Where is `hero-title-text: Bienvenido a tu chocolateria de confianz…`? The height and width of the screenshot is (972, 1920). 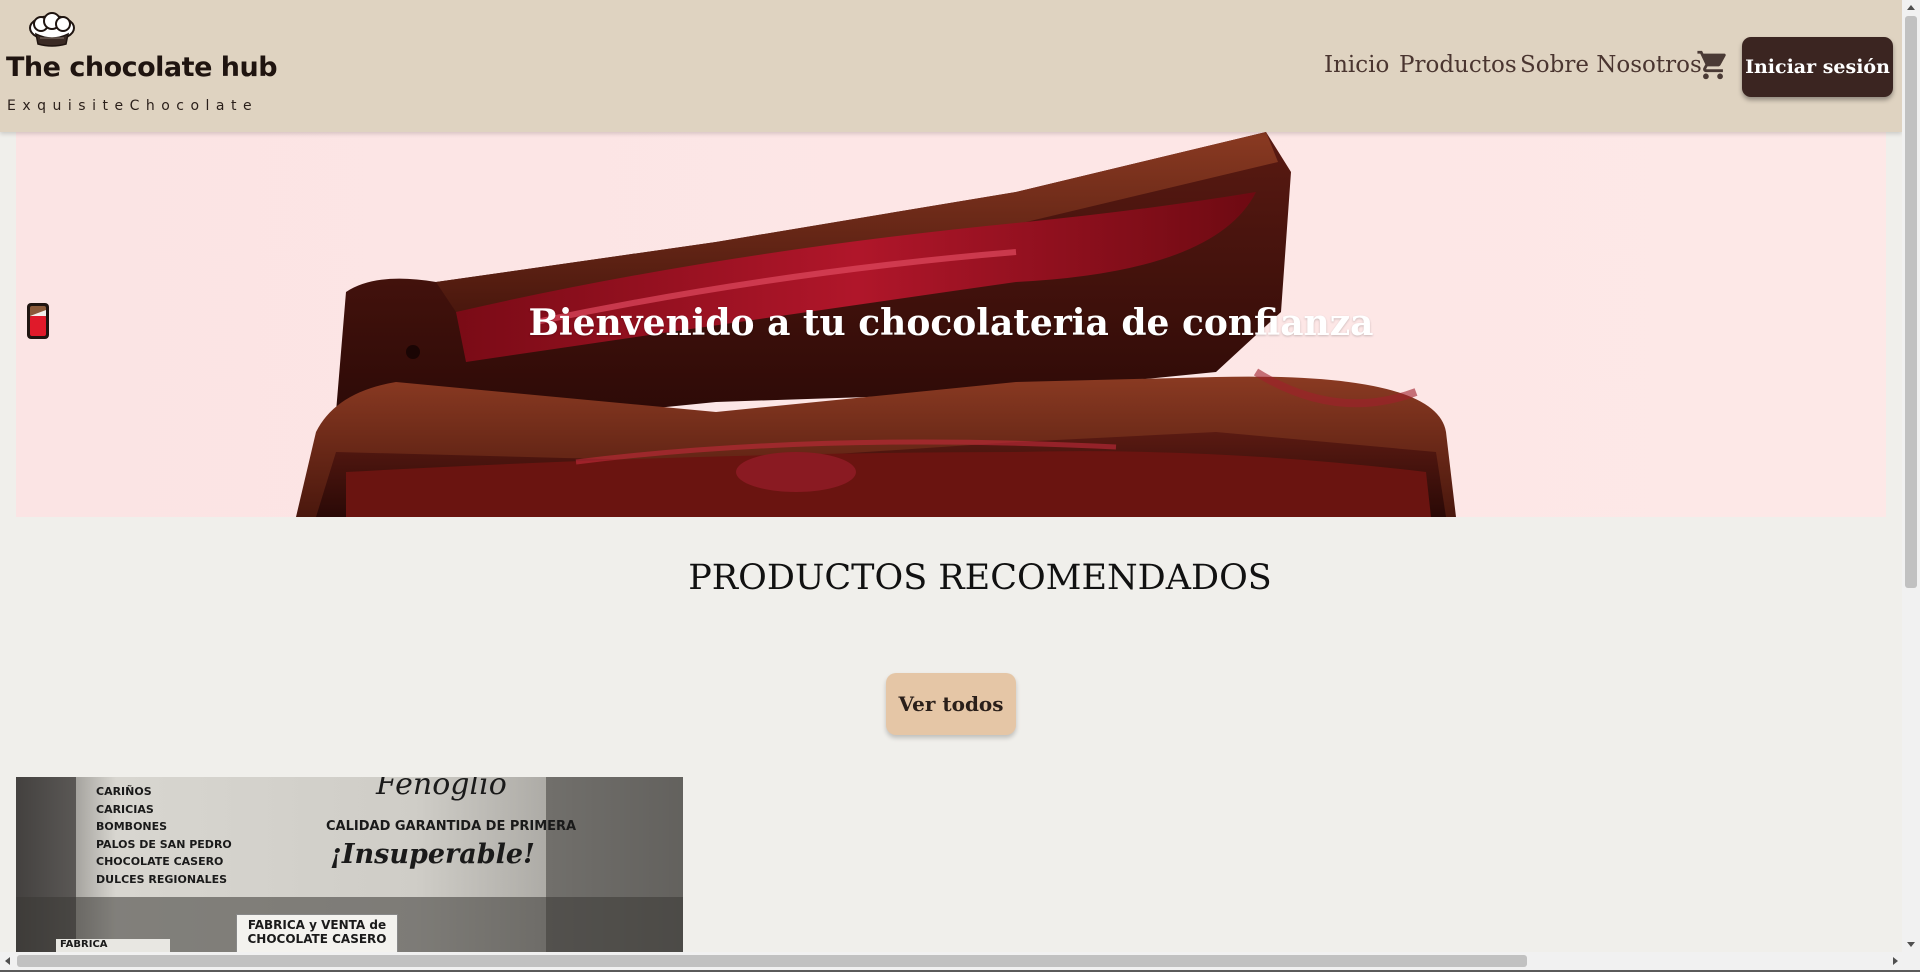 hero-title-text: Bienvenido a tu chocolateria de confianz… is located at coordinates (951, 323).